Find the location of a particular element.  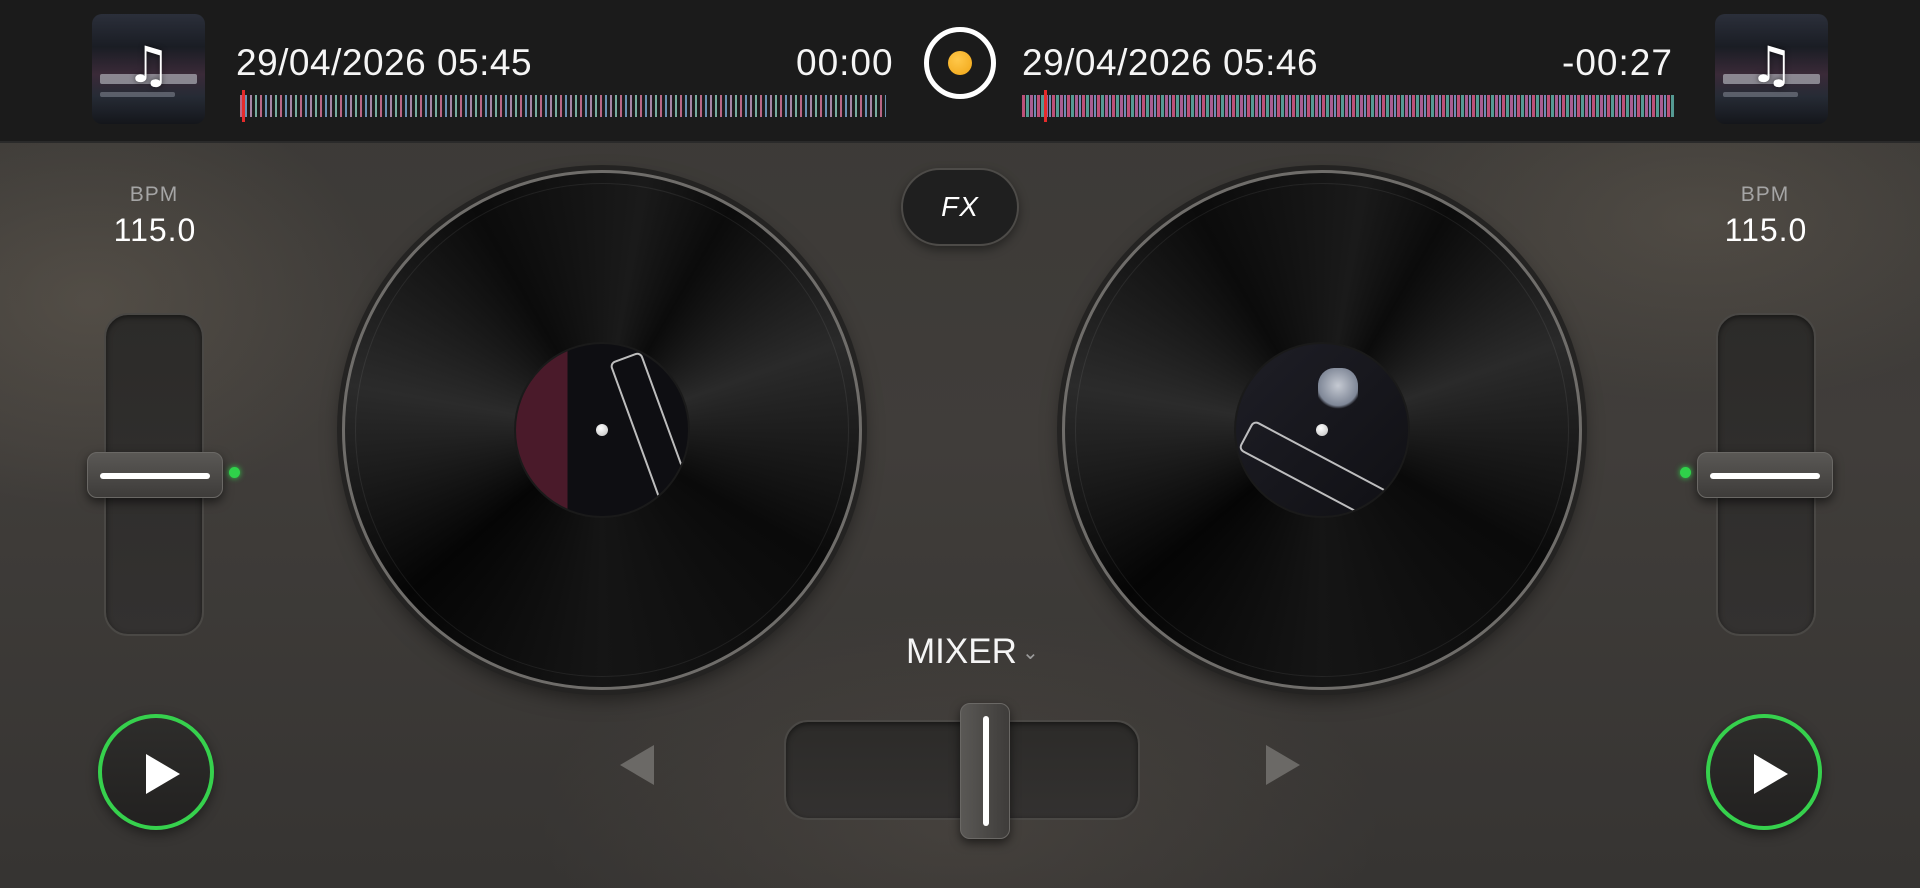

sync-indicator-icon is located at coordinates (960, 63).